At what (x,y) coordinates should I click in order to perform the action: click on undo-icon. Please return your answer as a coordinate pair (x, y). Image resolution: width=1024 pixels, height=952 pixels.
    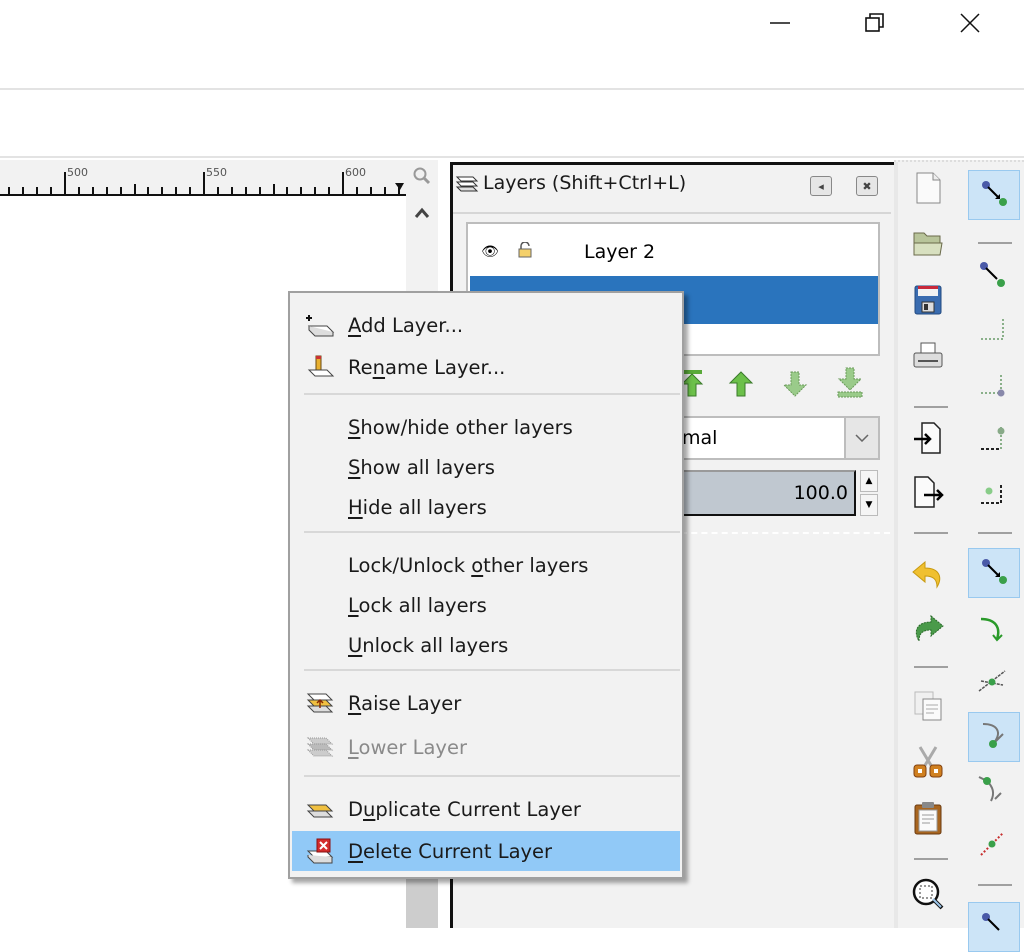
    Looking at the image, I should click on (928, 576).